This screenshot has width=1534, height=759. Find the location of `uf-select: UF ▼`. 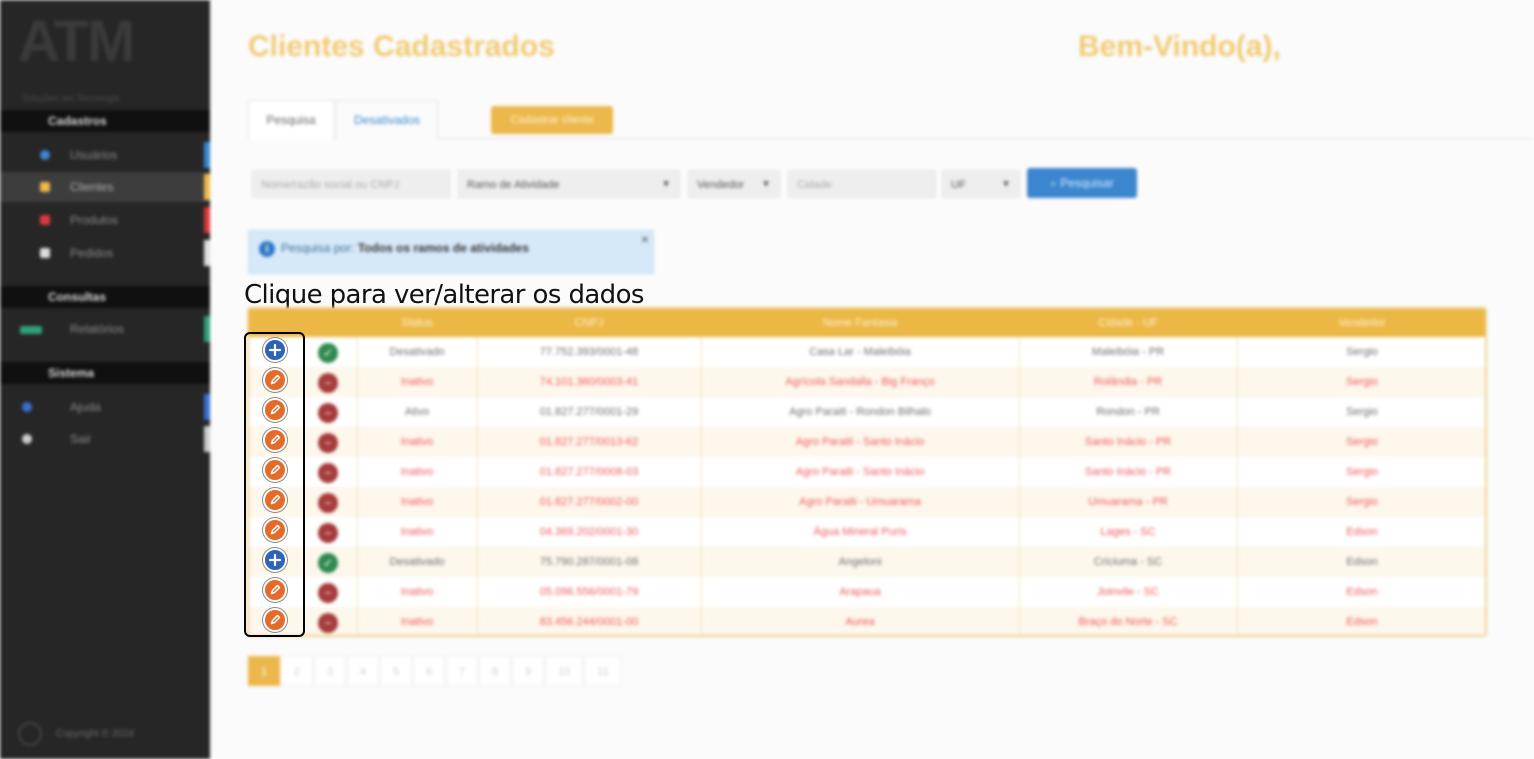

uf-select: UF ▼ is located at coordinates (981, 184).